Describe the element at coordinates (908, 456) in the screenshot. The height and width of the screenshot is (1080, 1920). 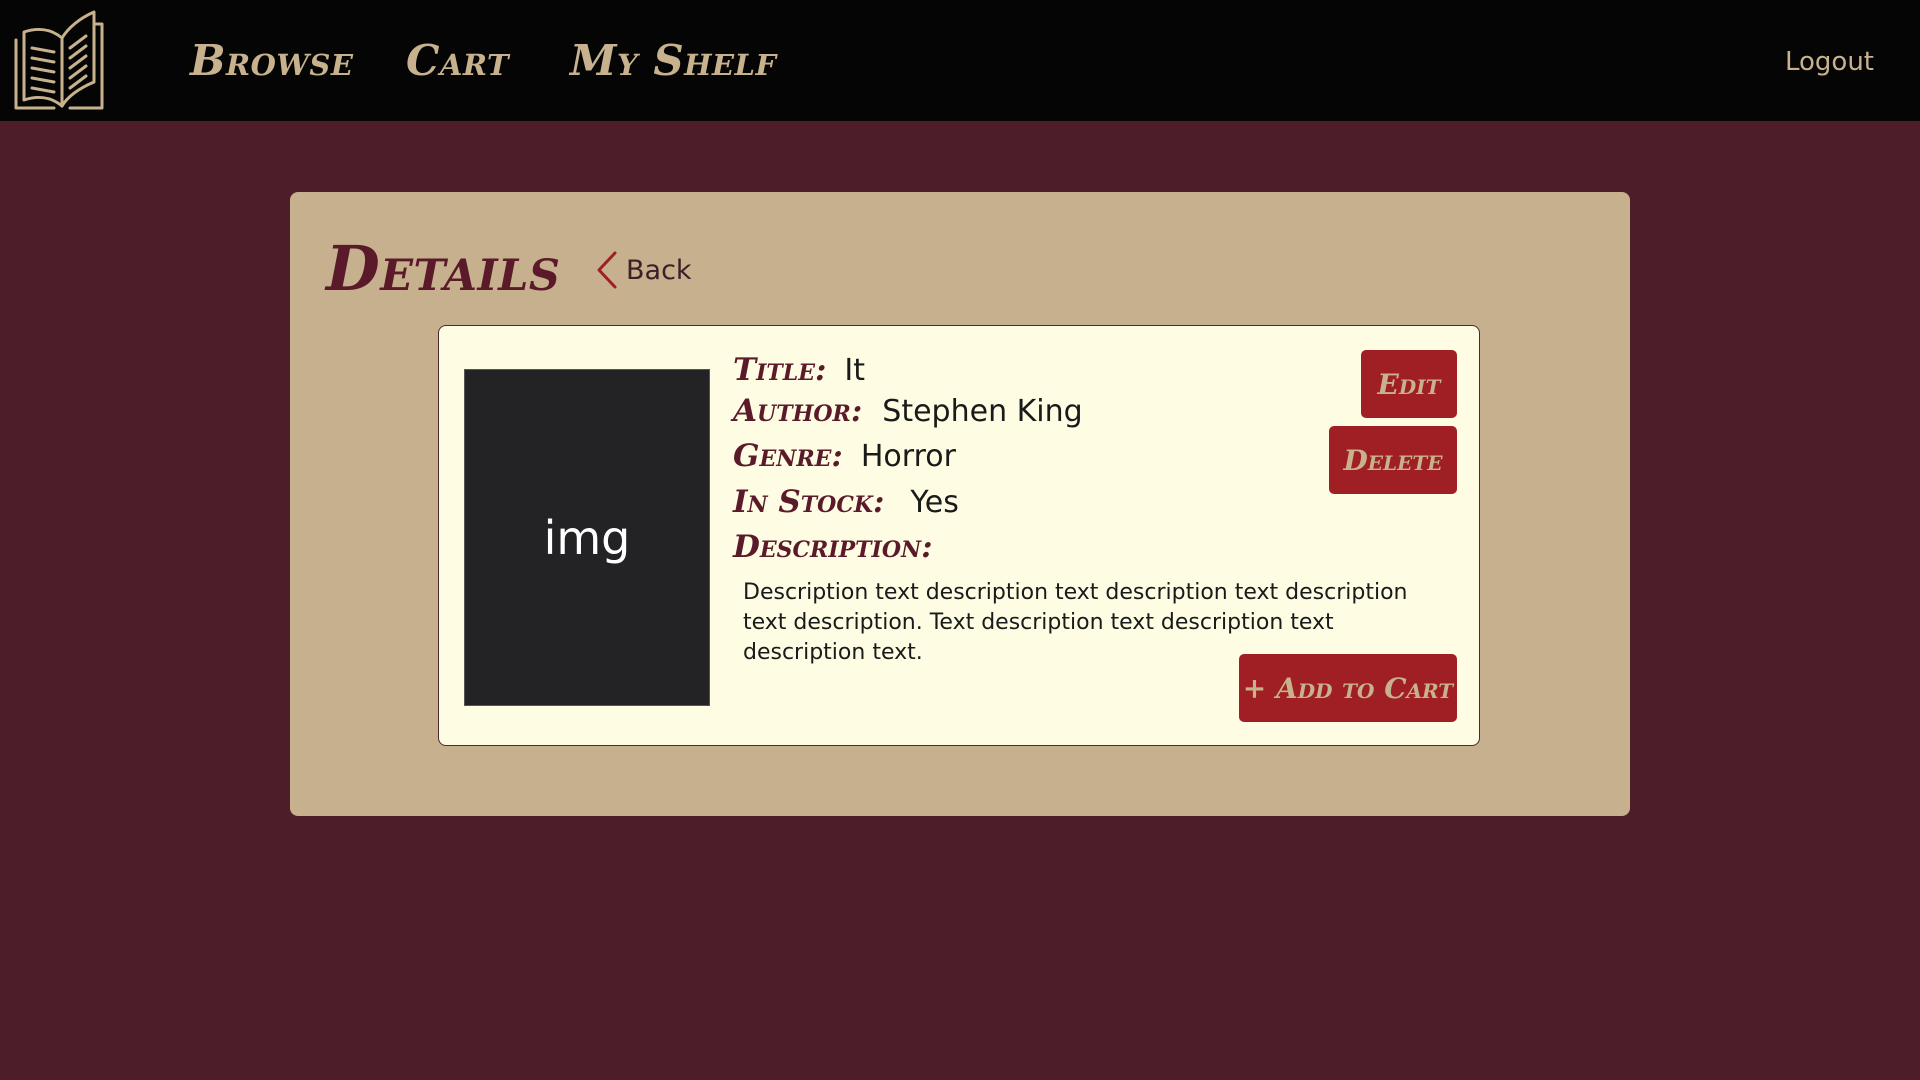
I see `genre-value: Horror` at that location.